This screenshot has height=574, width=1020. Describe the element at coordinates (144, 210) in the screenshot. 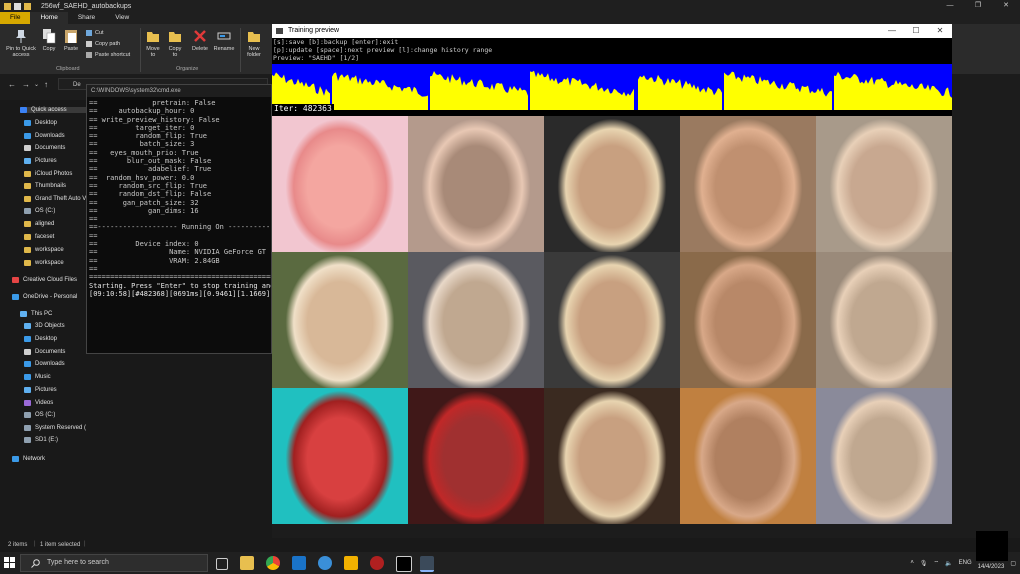

I see `cmd-line: == gan_dims: 16` at that location.